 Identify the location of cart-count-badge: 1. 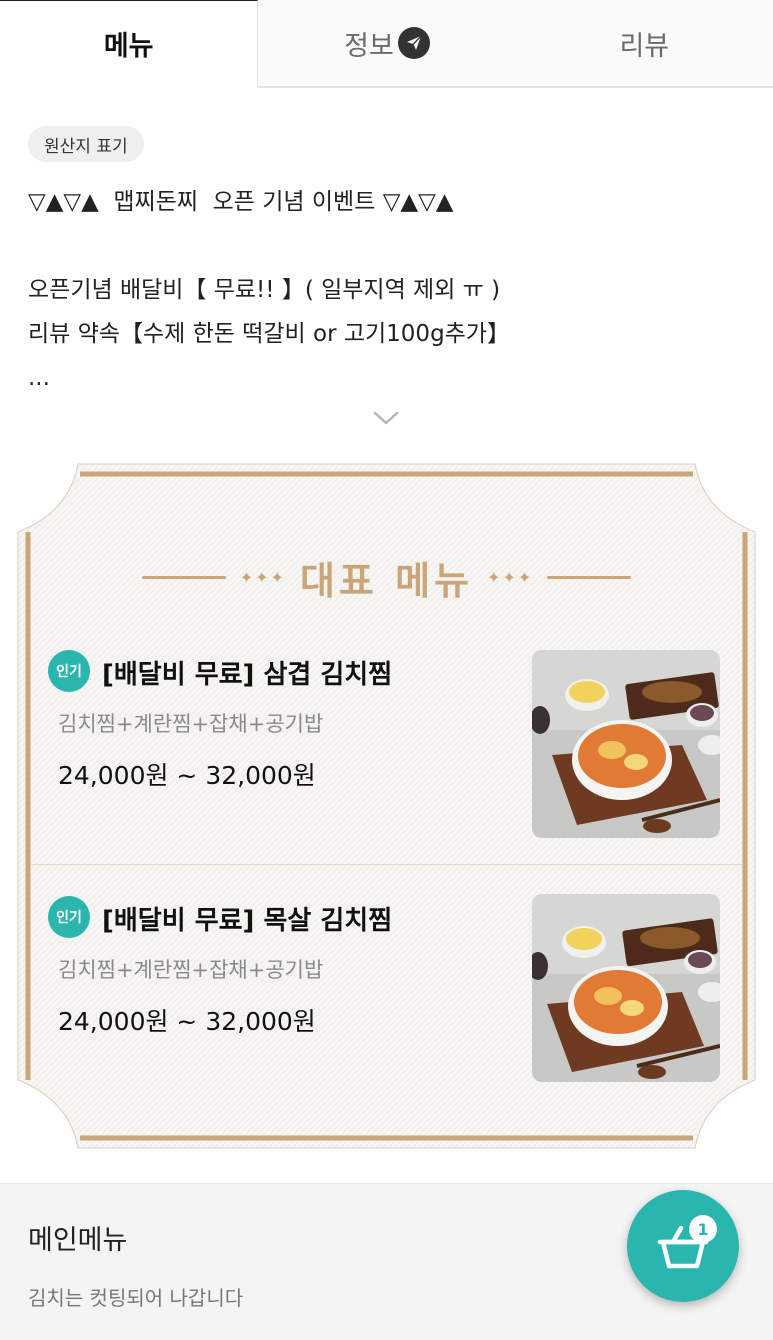
(703, 1229).